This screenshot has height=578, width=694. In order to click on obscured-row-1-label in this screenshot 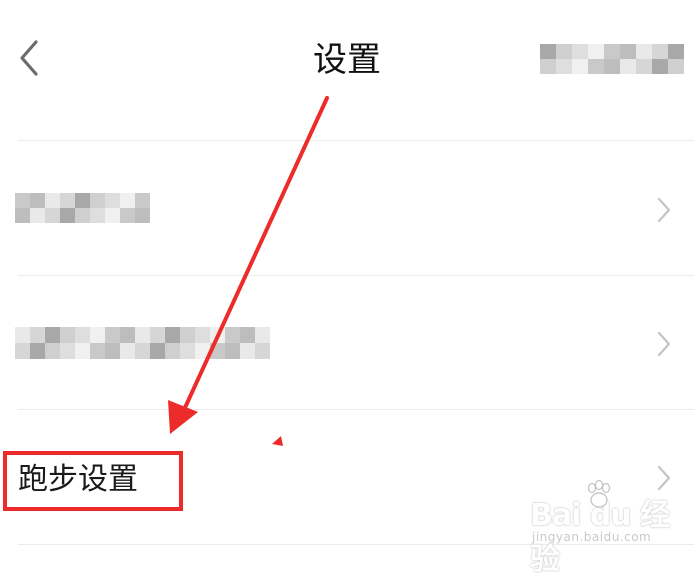, I will do `click(82, 208)`.